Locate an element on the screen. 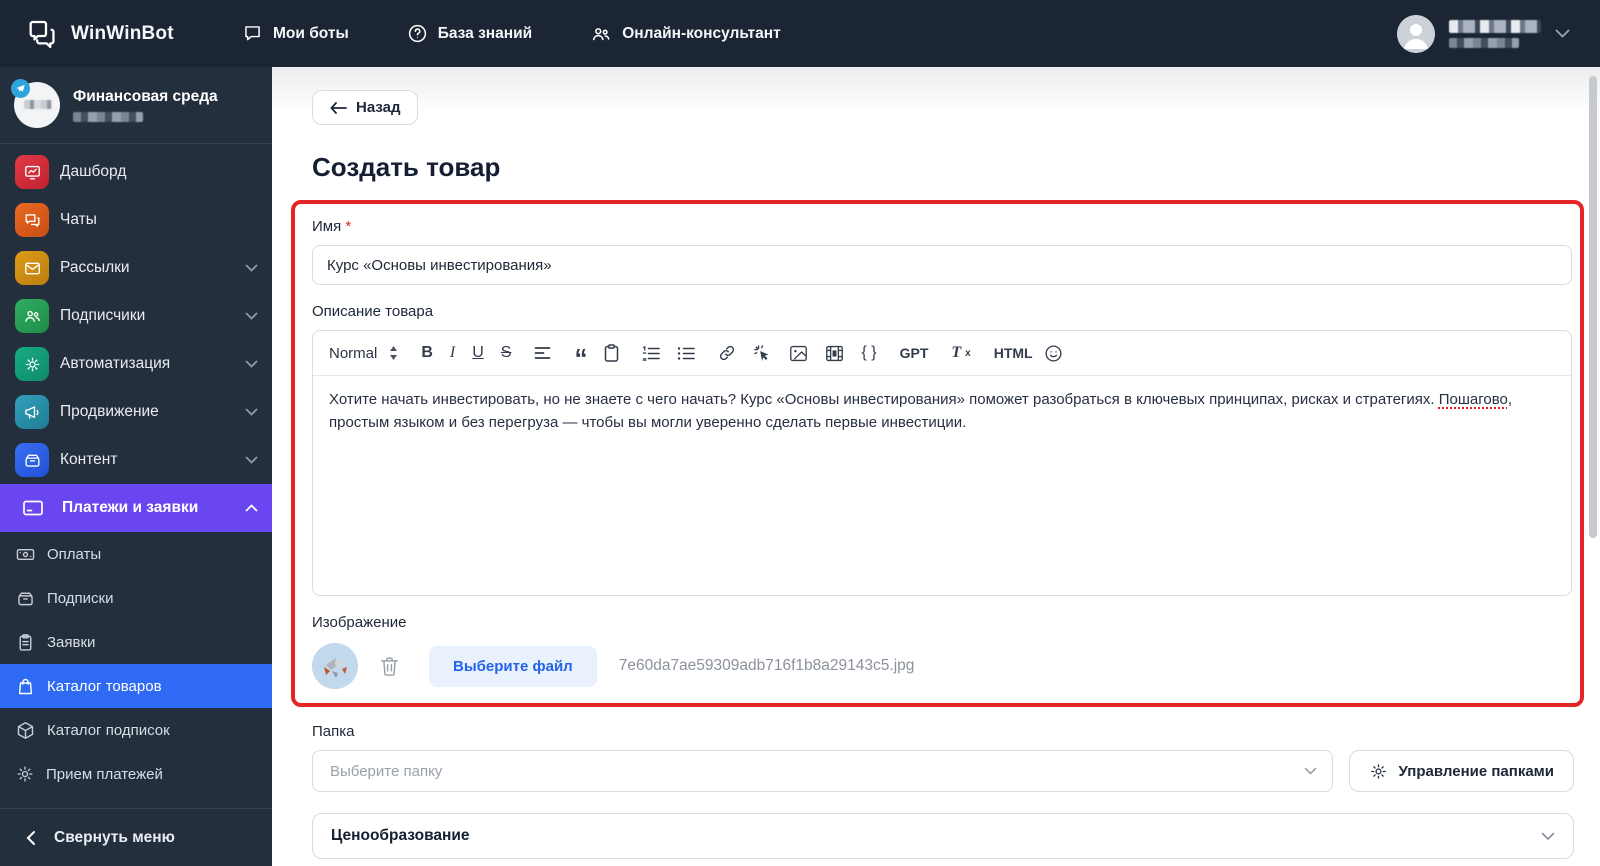 Image resolution: width=1600 pixels, height=866 pixels. sidebar-item-chats: Чаты is located at coordinates (136, 220).